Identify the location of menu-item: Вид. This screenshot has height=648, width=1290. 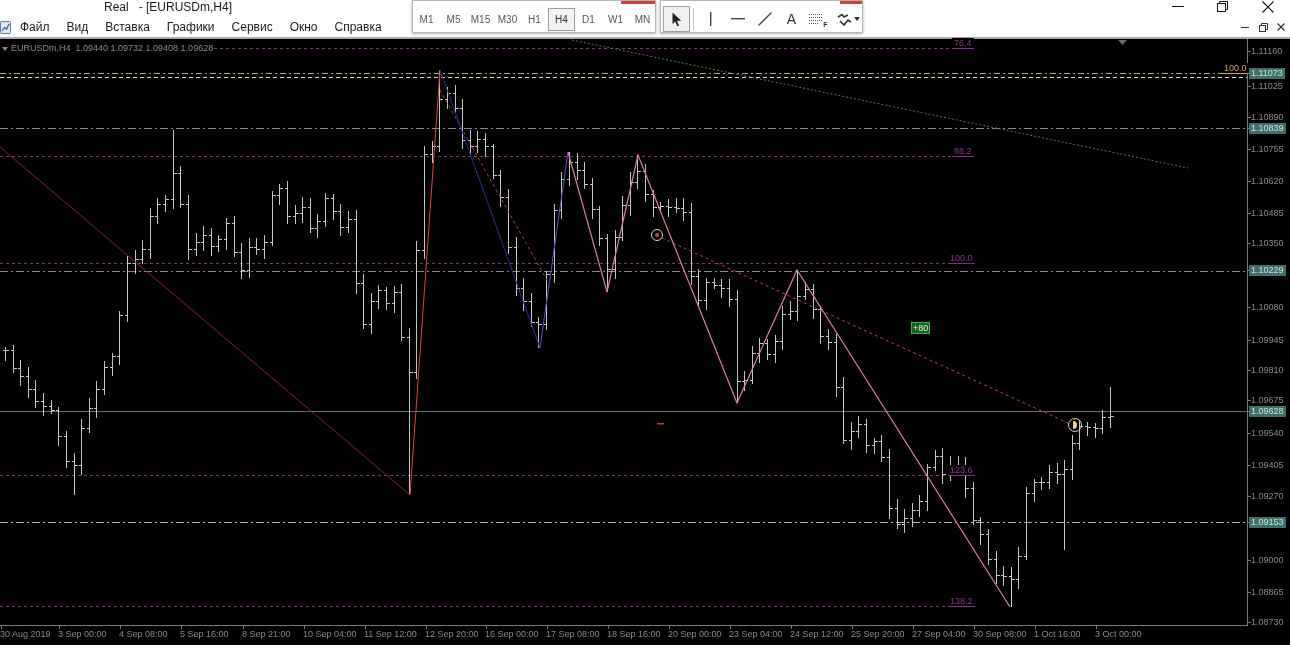
(77, 27).